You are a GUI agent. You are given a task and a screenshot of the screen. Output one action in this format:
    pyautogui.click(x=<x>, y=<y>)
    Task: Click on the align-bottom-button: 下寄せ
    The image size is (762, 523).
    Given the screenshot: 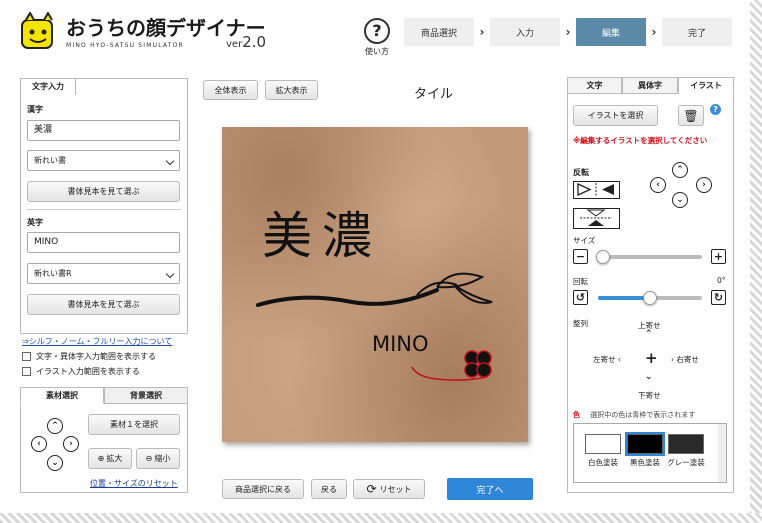 What is the action you would take?
    pyautogui.click(x=649, y=395)
    